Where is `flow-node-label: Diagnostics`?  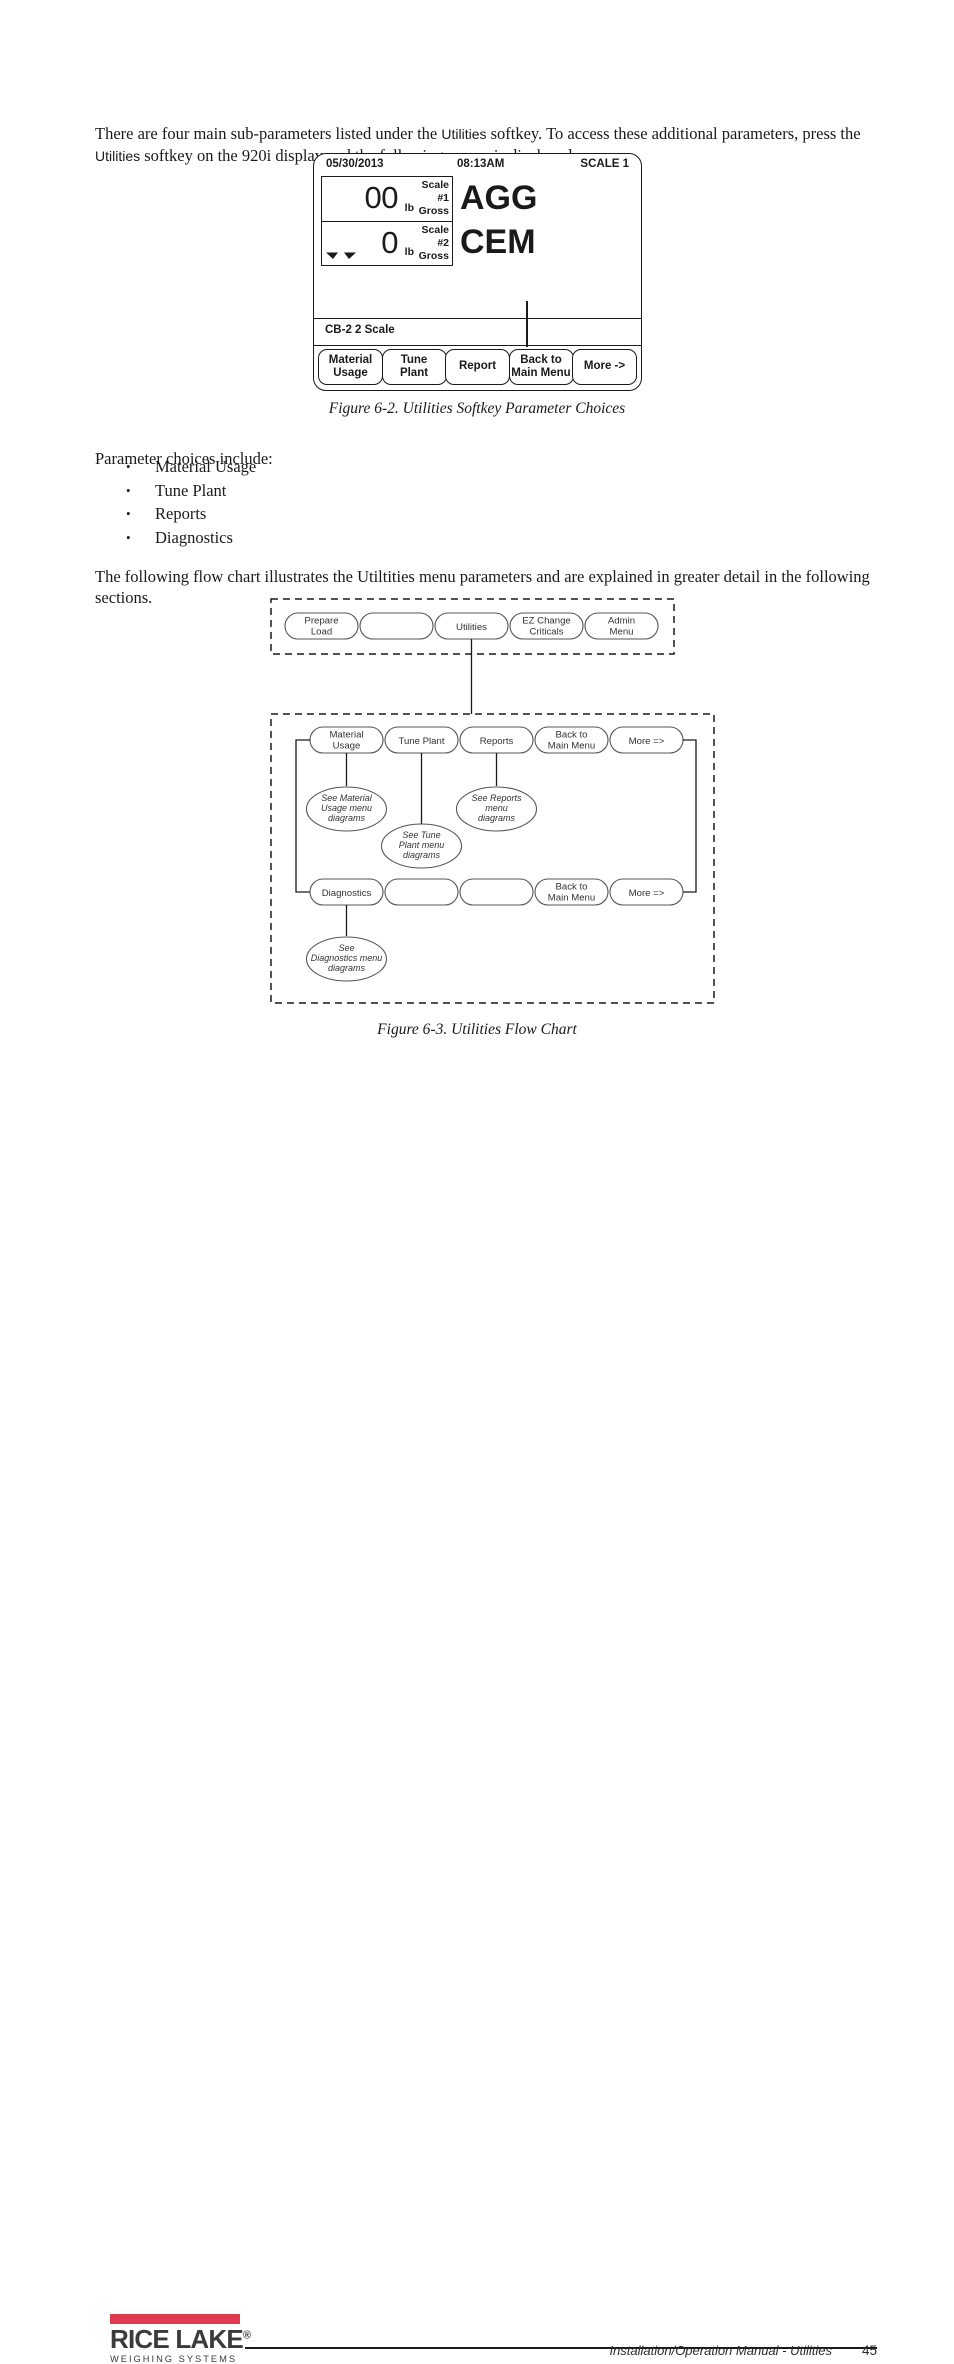
flow-node-label: Diagnostics is located at coordinates (347, 893).